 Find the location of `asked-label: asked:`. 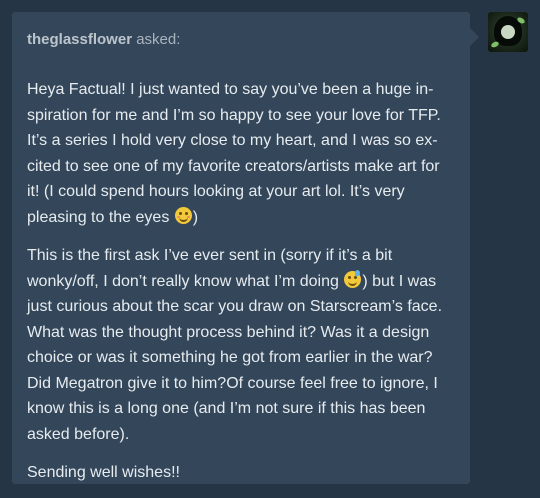

asked-label: asked: is located at coordinates (156, 39).